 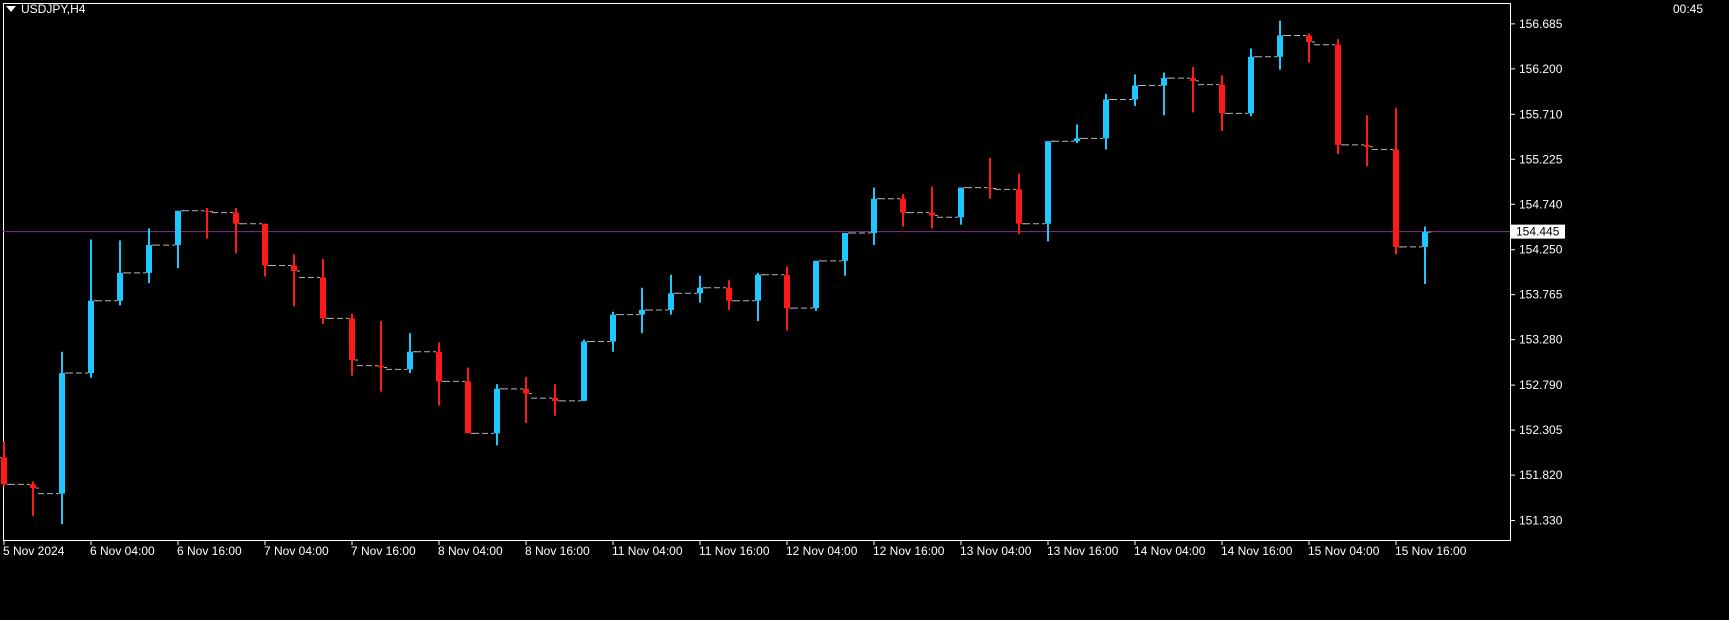 I want to click on y-tick-label: 153.765, so click(x=1541, y=295).